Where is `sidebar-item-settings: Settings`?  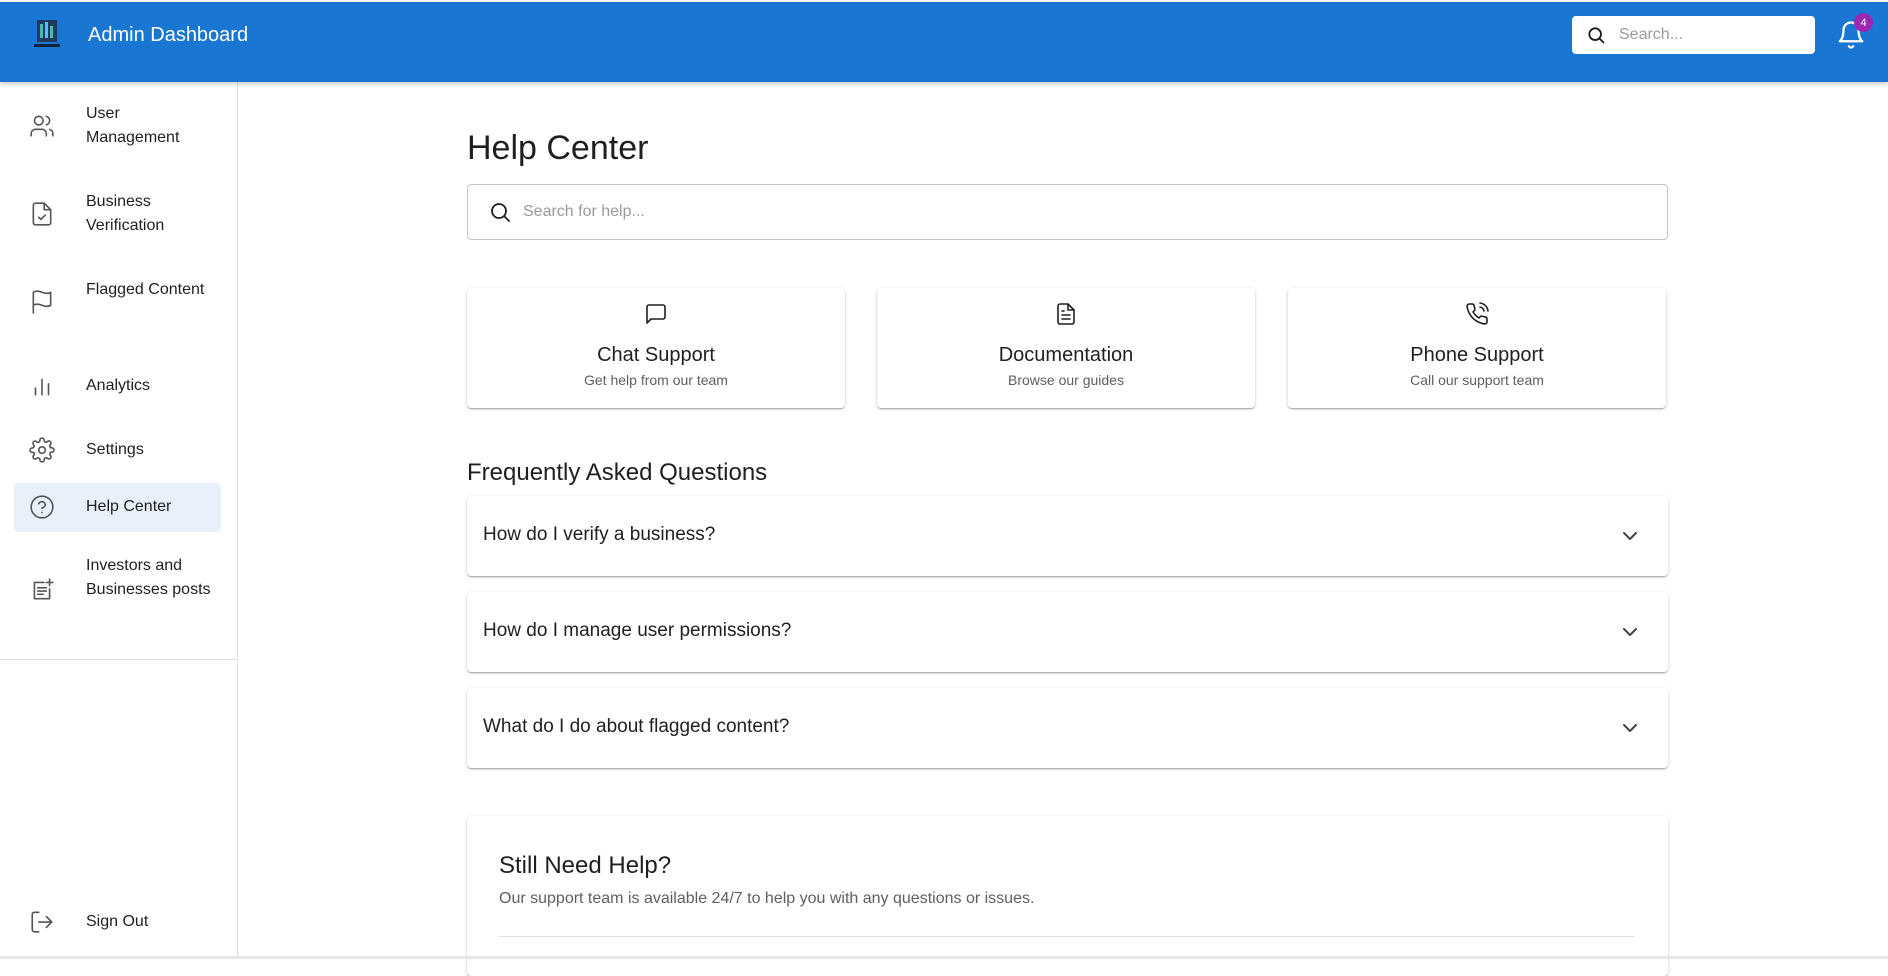 sidebar-item-settings: Settings is located at coordinates (117, 450).